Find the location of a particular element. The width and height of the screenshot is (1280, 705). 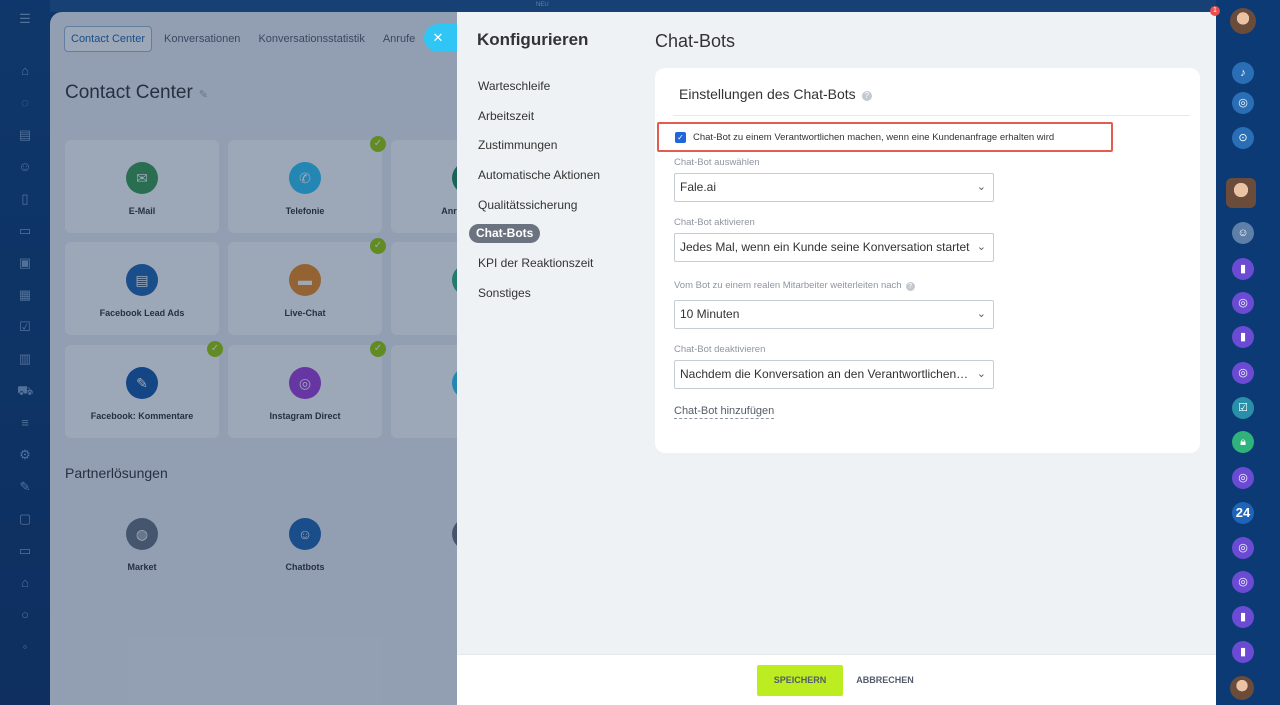

panel-footer: SPEICHERN ABBRECHEN is located at coordinates (836, 679).